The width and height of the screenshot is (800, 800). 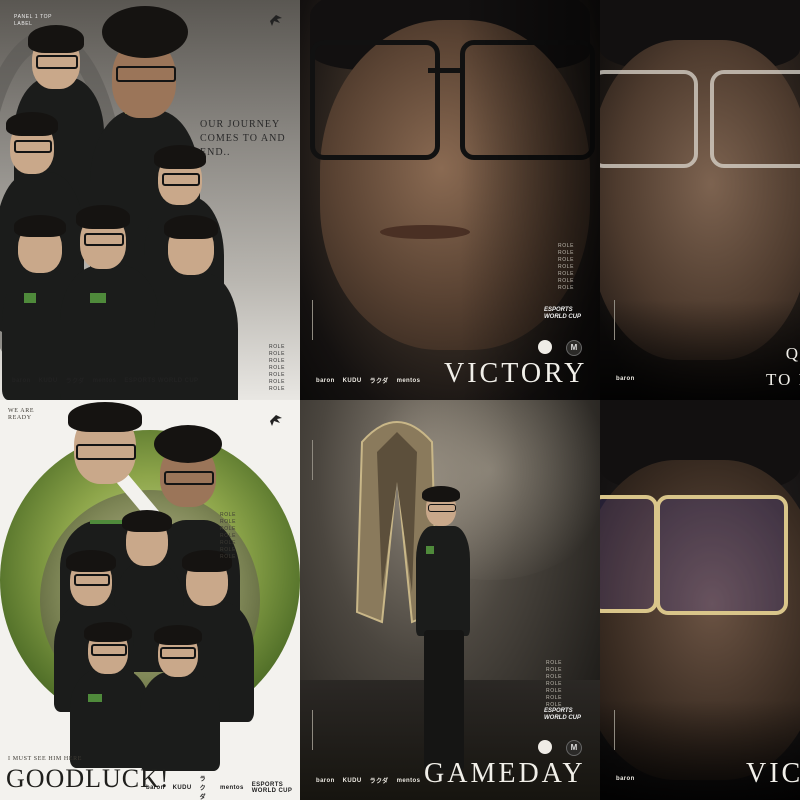 What do you see at coordinates (700, 200) in the screenshot?
I see `poster-partial-q: baron Q TO F` at bounding box center [700, 200].